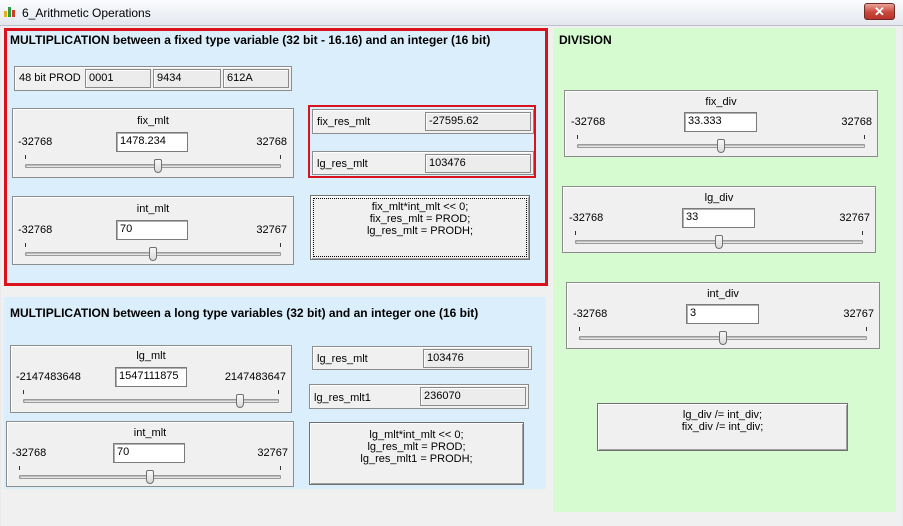  What do you see at coordinates (420, 231) in the screenshot?
I see `multiply-fixed-line-3: lg_res_mlt = PRODH;` at bounding box center [420, 231].